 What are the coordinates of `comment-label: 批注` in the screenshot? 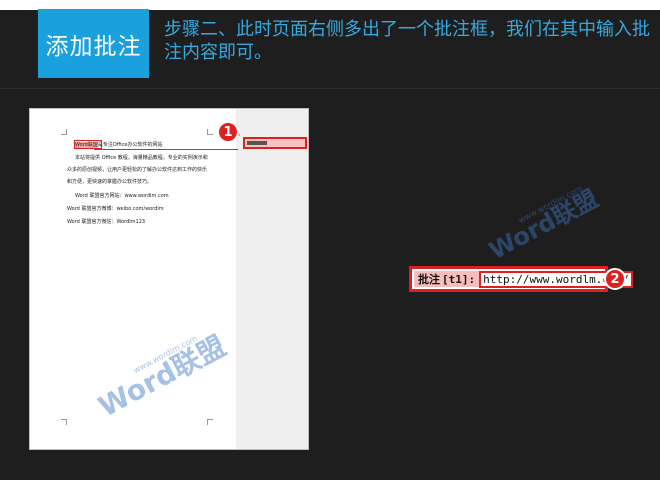 It's located at (429, 279).